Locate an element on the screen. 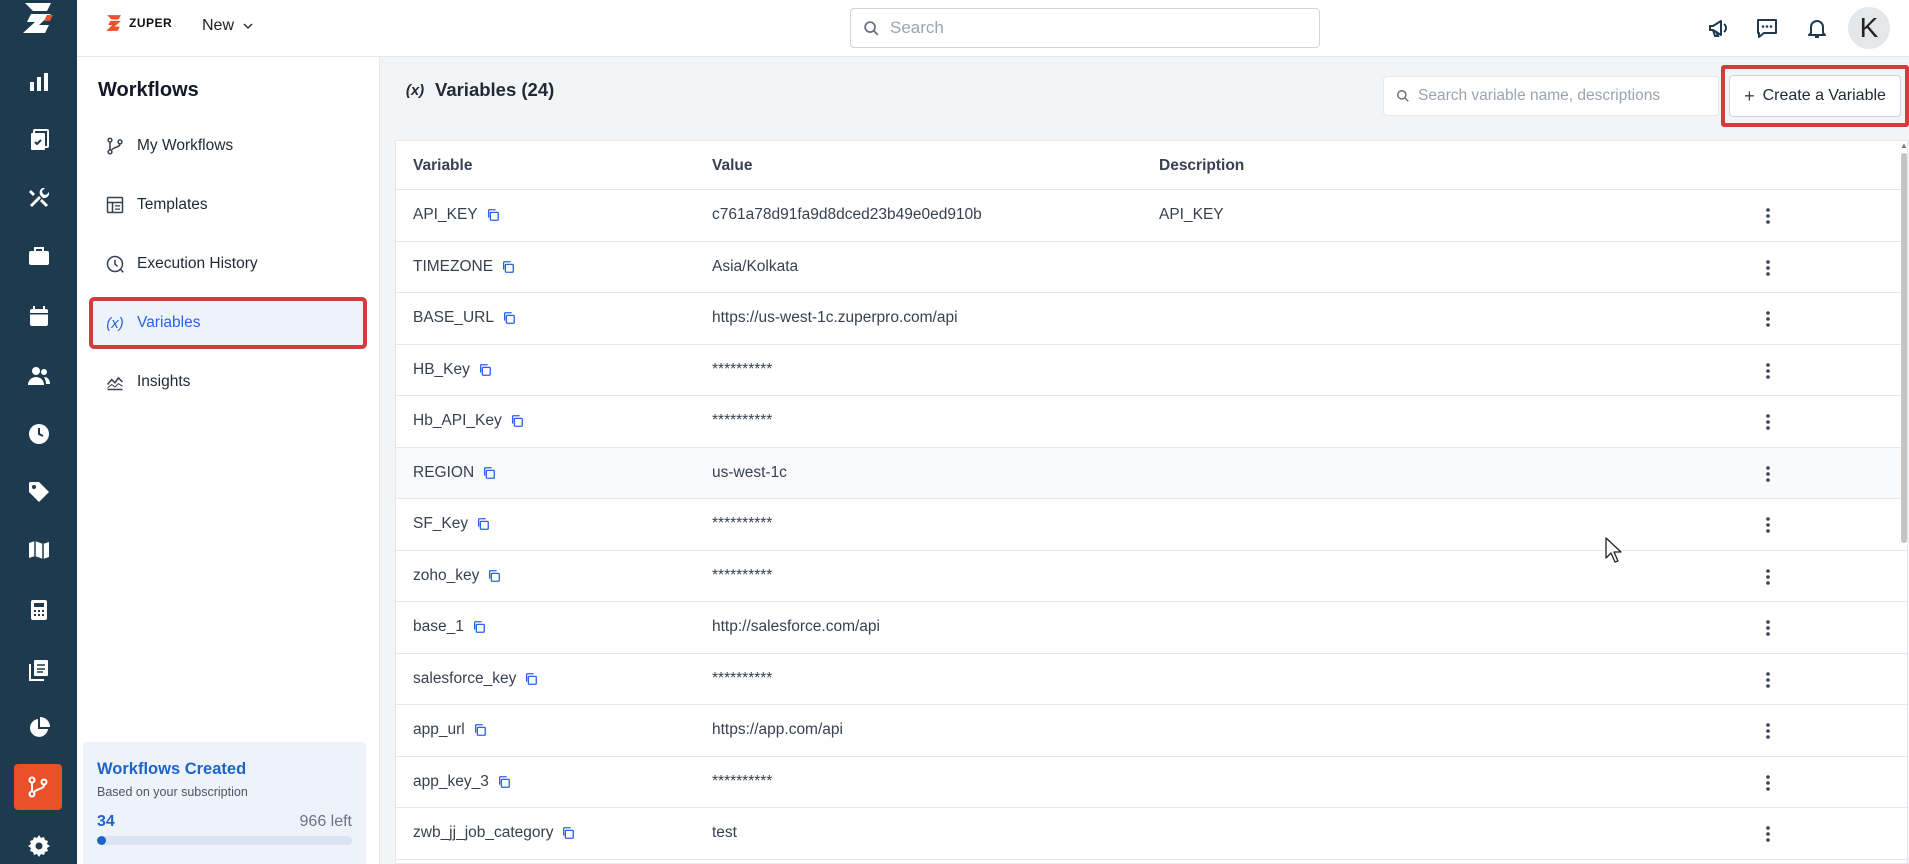 The width and height of the screenshot is (1909, 864). table-header: Variable Value Description is located at coordinates (1151, 165).